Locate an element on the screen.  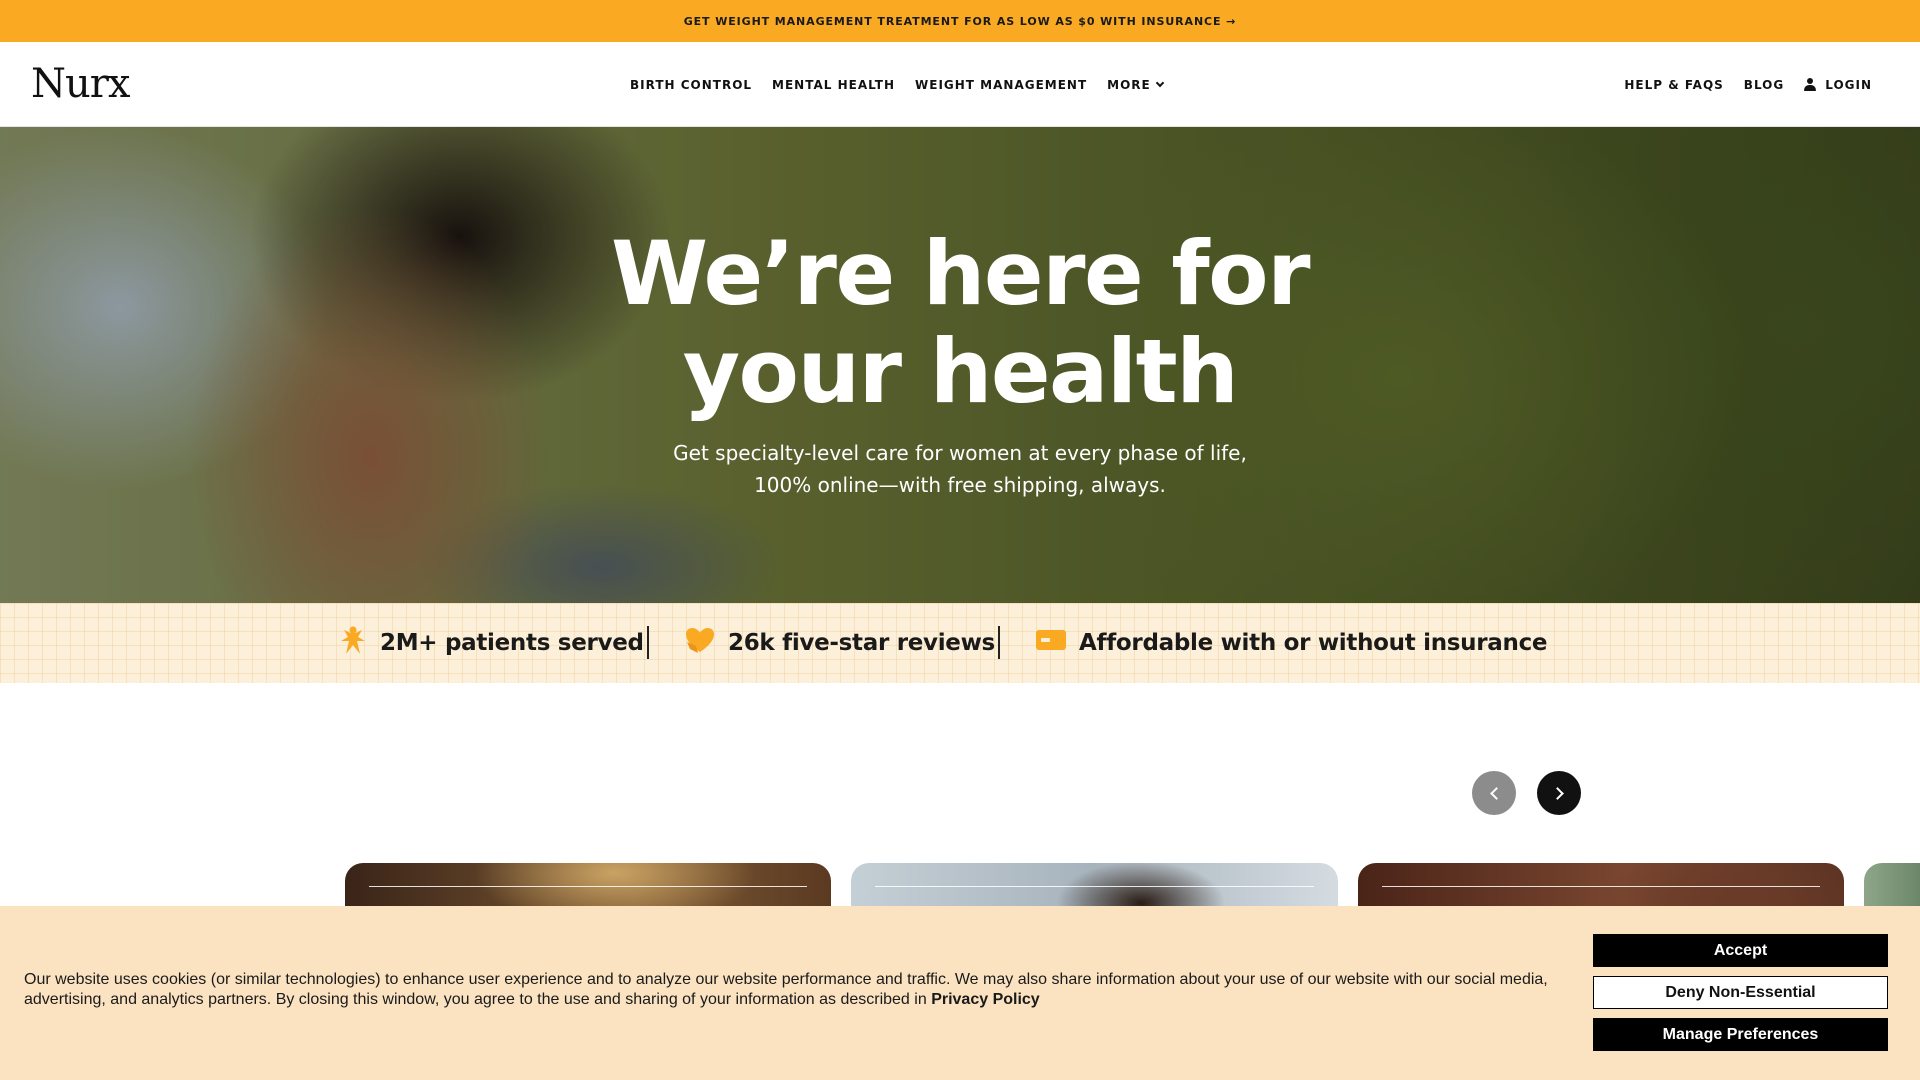
chevron-left-icon is located at coordinates (1496, 793).